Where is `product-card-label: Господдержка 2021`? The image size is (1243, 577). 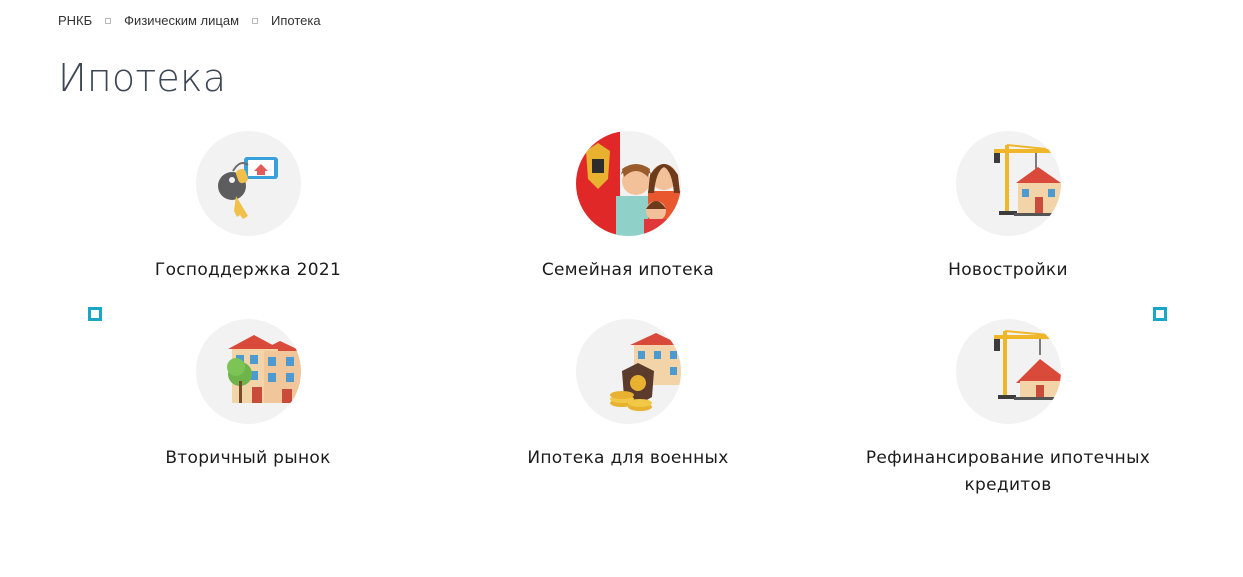 product-card-label: Господдержка 2021 is located at coordinates (248, 270).